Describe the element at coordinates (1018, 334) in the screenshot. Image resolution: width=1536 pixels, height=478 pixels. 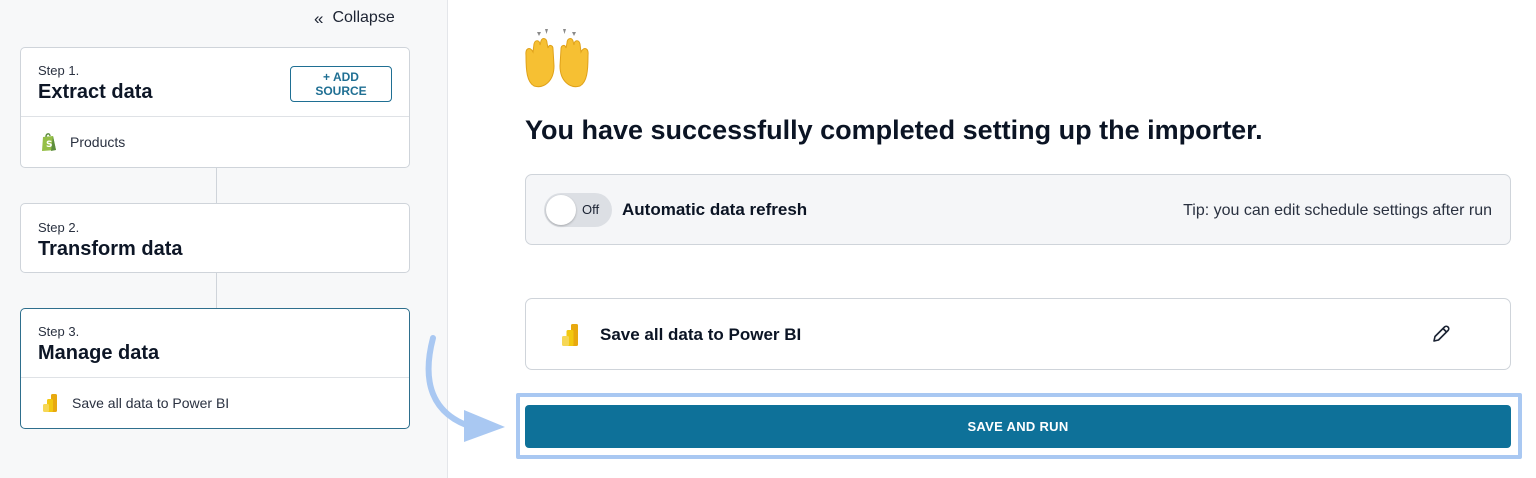
I see `destination-panel: Save all data to Power BI` at that location.